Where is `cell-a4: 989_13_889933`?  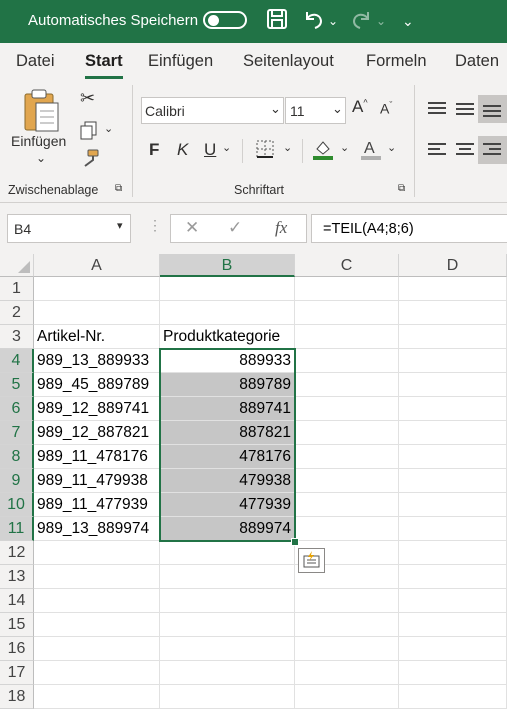
cell-a4: 989_13_889933 is located at coordinates (97, 361).